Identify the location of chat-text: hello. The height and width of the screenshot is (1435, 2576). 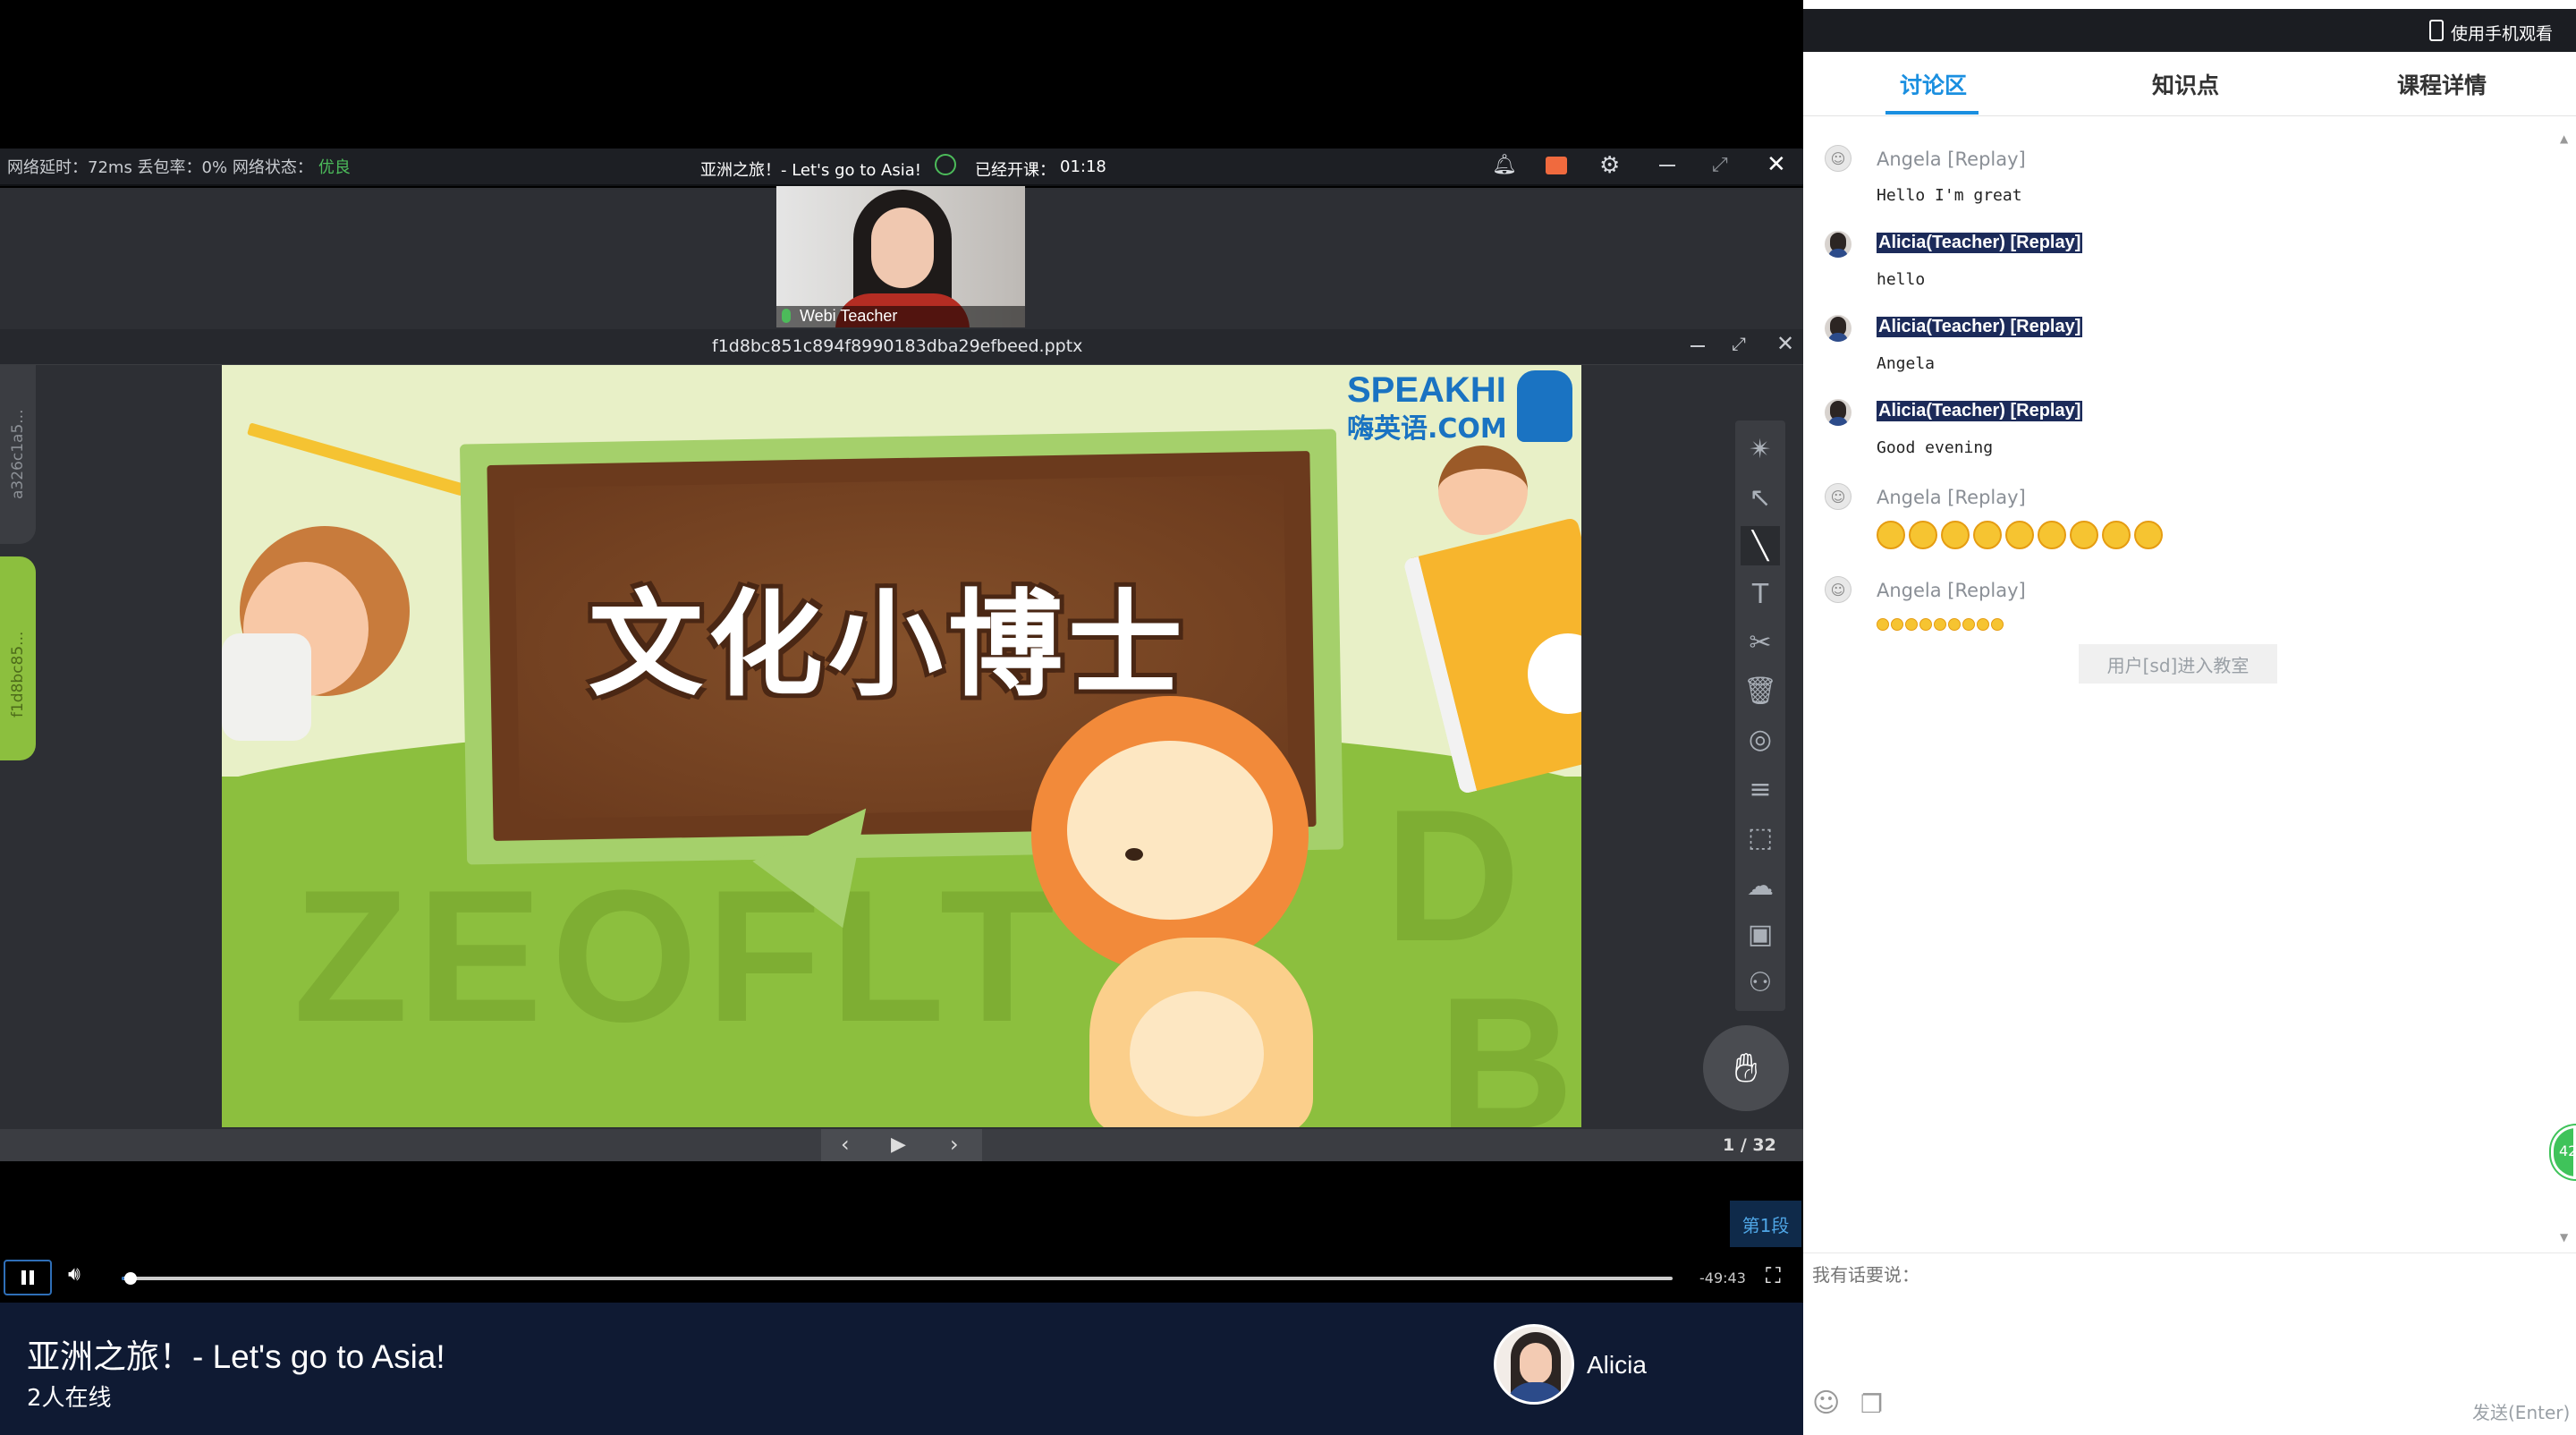
(1901, 279).